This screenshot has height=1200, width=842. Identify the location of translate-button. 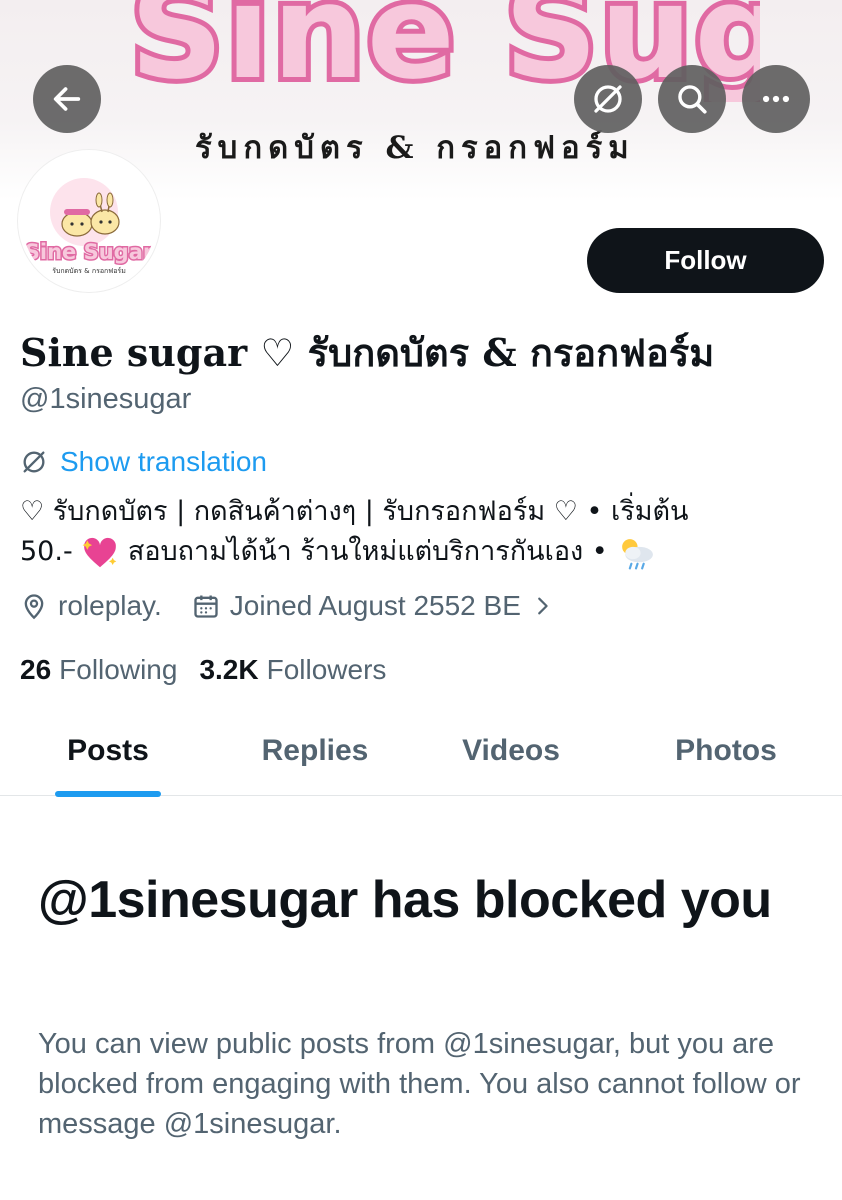
(608, 99).